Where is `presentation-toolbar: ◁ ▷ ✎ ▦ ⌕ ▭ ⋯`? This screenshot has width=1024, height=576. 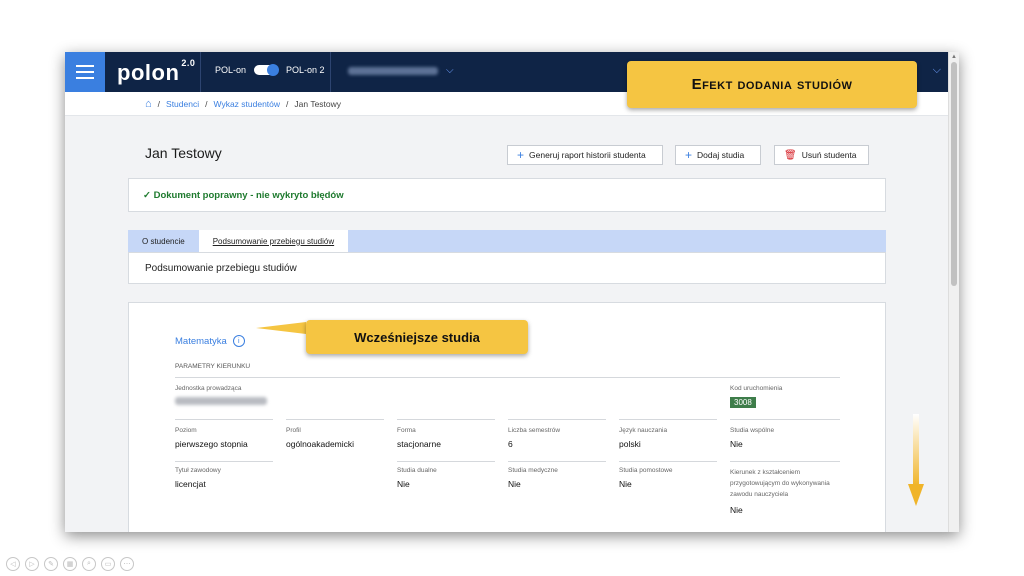
presentation-toolbar: ◁ ▷ ✎ ▦ ⌕ ▭ ⋯ is located at coordinates (70, 564).